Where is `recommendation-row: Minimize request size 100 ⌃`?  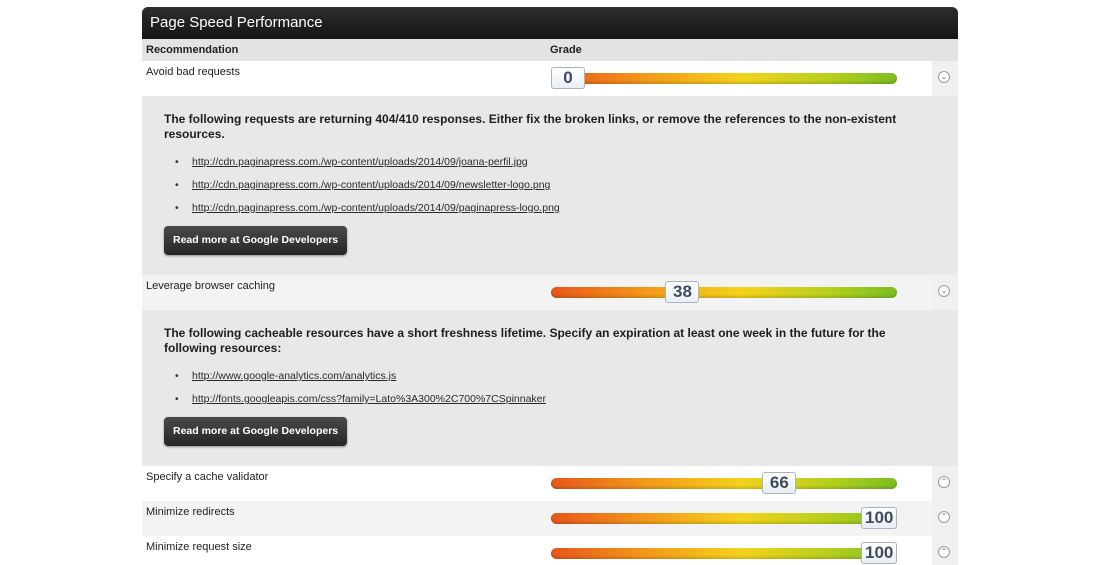 recommendation-row: Minimize request size 100 ⌃ is located at coordinates (550, 550).